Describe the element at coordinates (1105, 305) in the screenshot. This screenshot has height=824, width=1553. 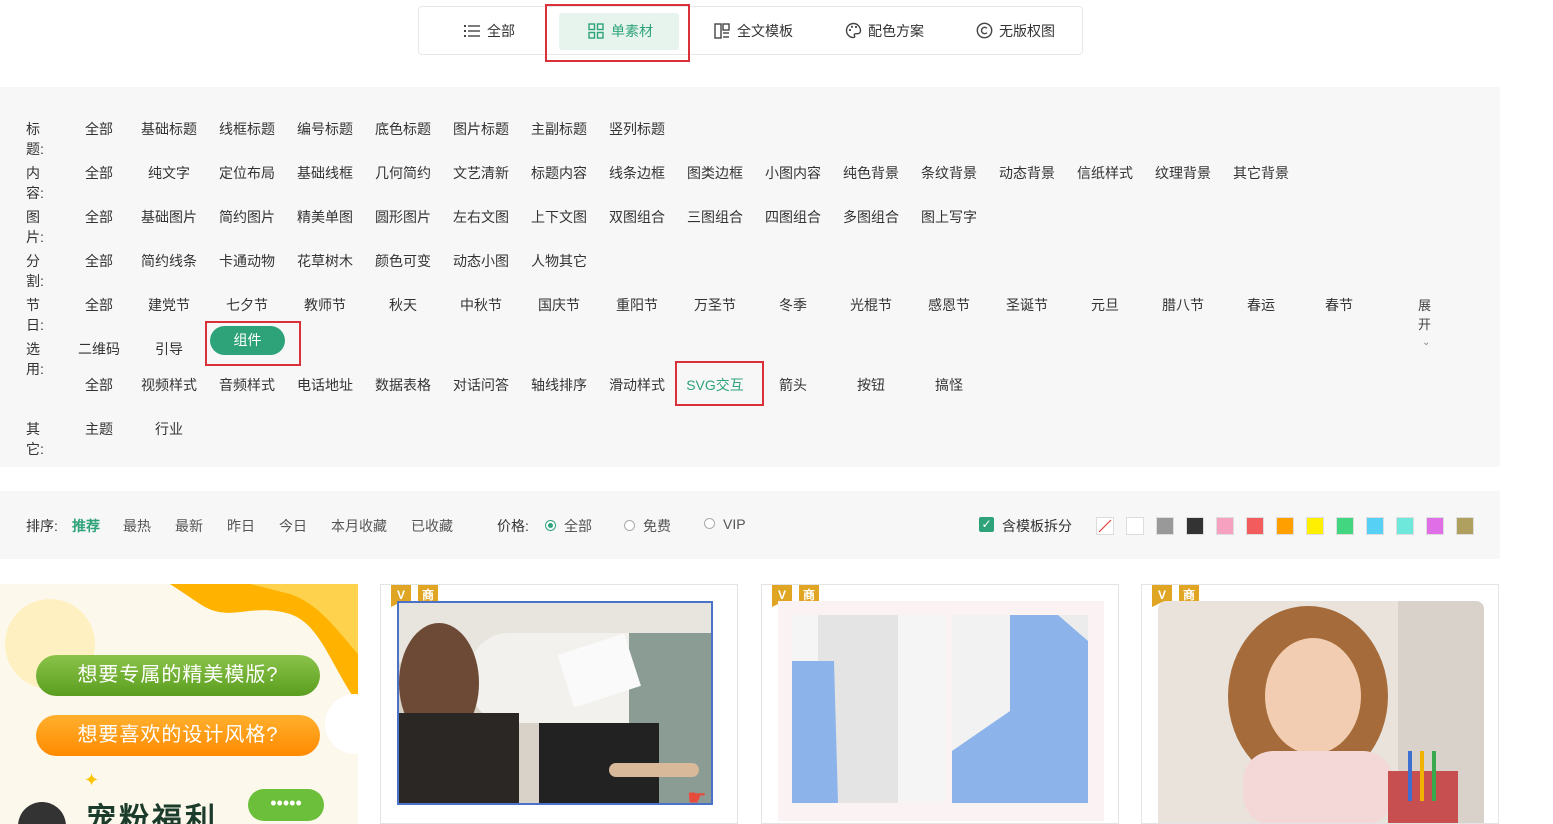
I see `filter-item: 元旦` at that location.